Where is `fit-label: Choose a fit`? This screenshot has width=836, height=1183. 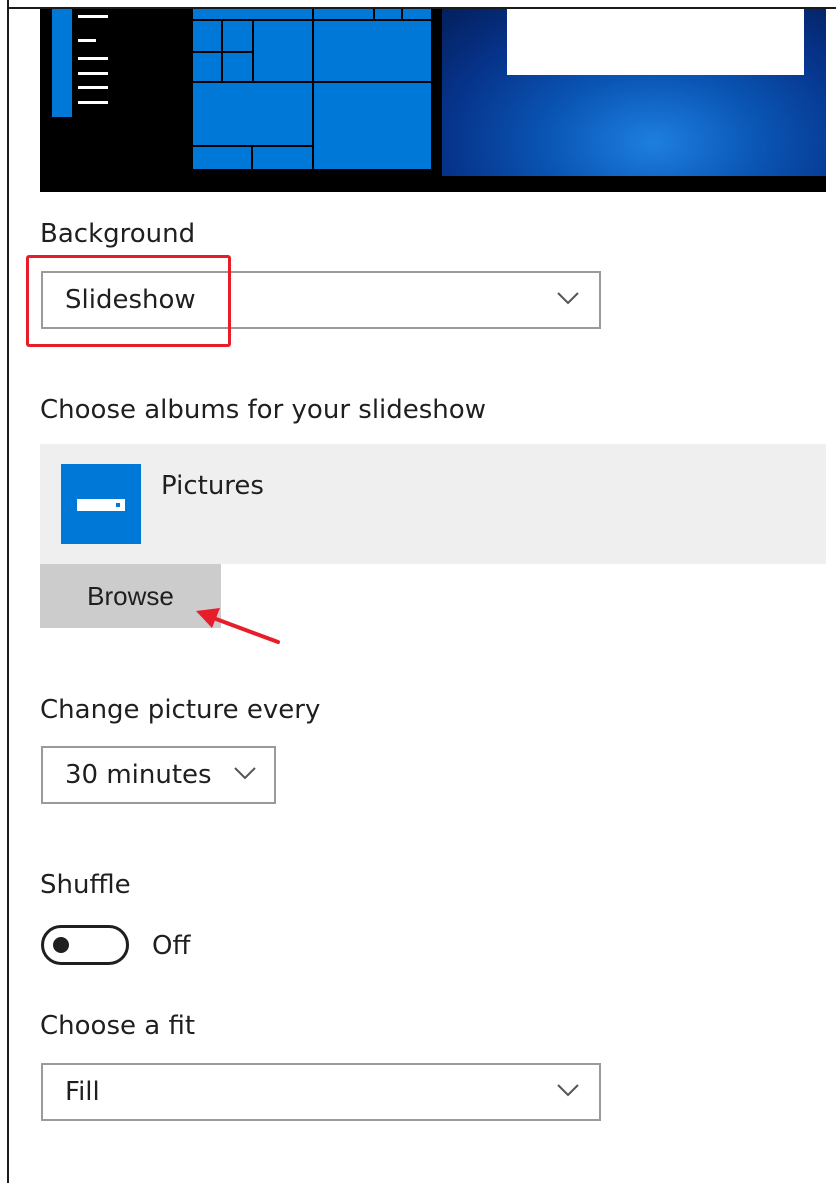 fit-label: Choose a fit is located at coordinates (118, 1026).